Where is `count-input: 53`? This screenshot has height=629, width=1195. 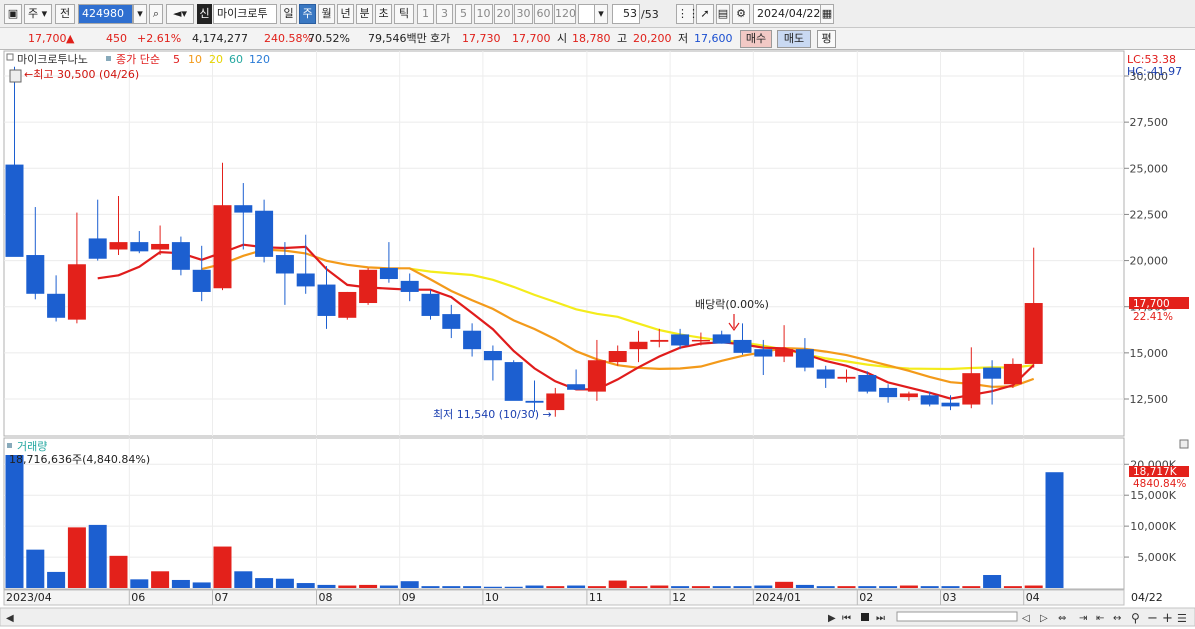 count-input: 53 is located at coordinates (626, 14).